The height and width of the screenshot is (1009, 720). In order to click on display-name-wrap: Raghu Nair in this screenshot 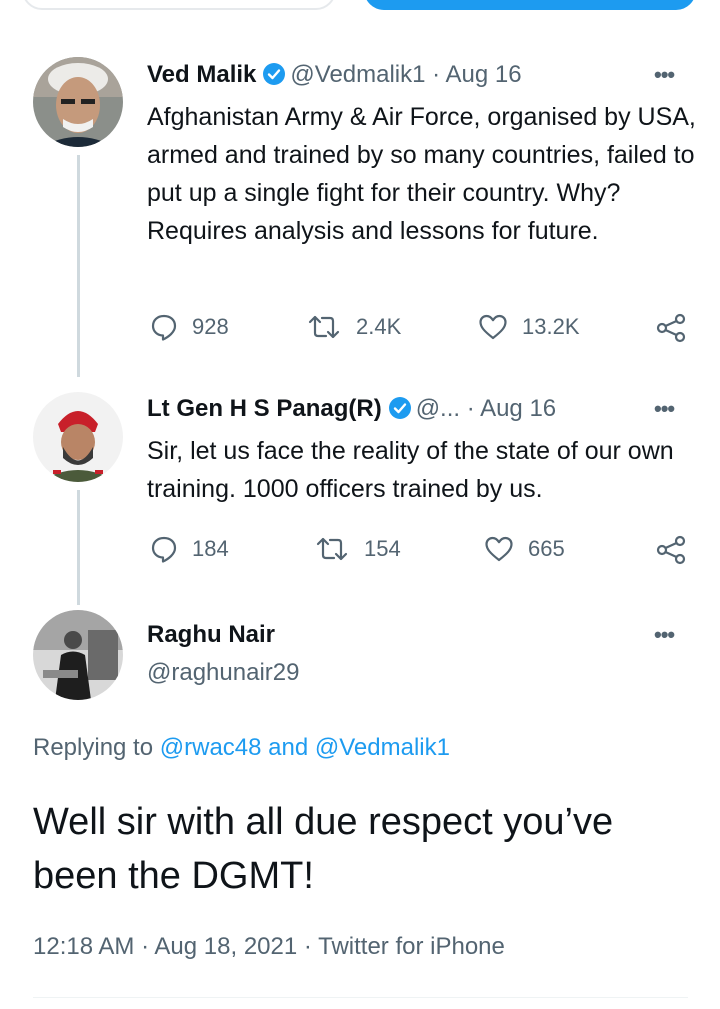, I will do `click(211, 635)`.